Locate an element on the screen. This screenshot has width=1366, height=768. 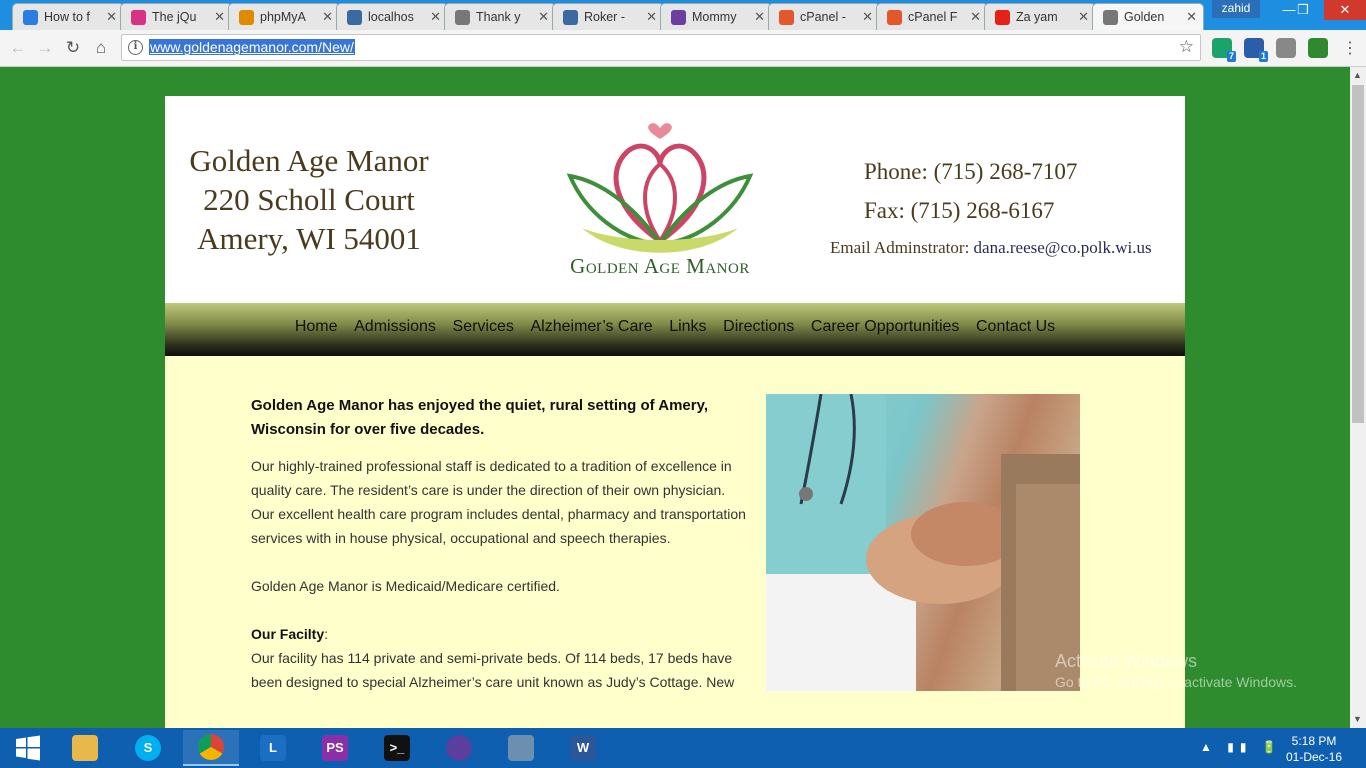
nav-link-admissions: Admissions is located at coordinates (395, 327).